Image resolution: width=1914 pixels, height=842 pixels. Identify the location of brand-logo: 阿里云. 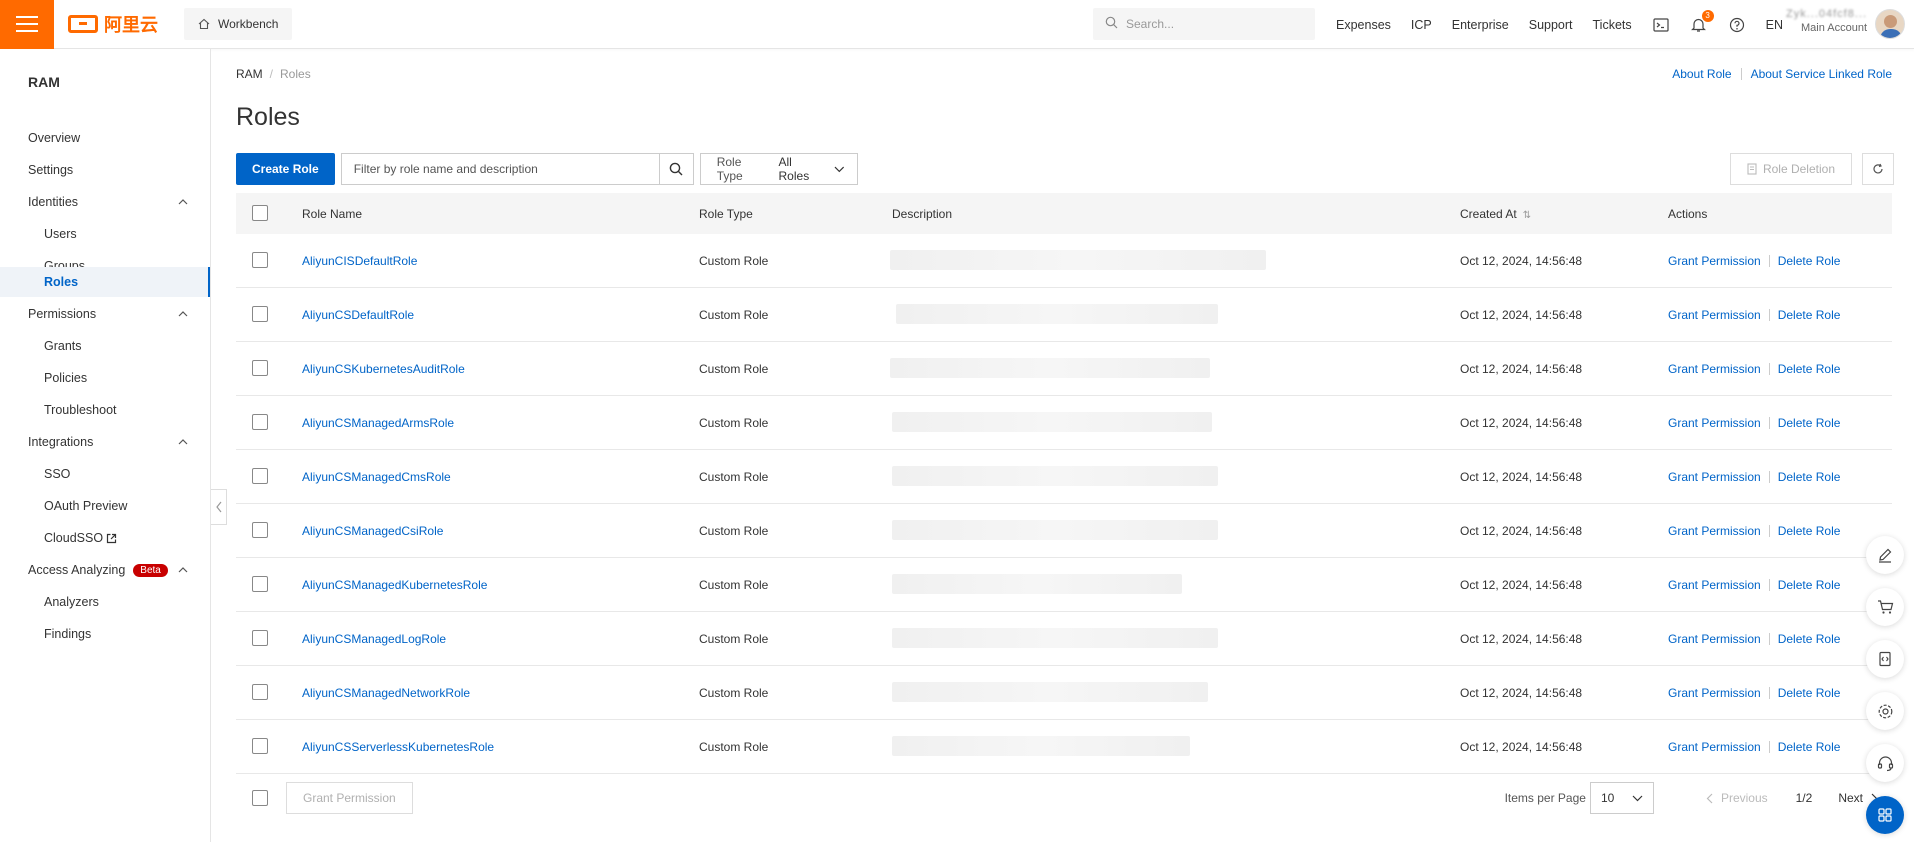
(113, 24).